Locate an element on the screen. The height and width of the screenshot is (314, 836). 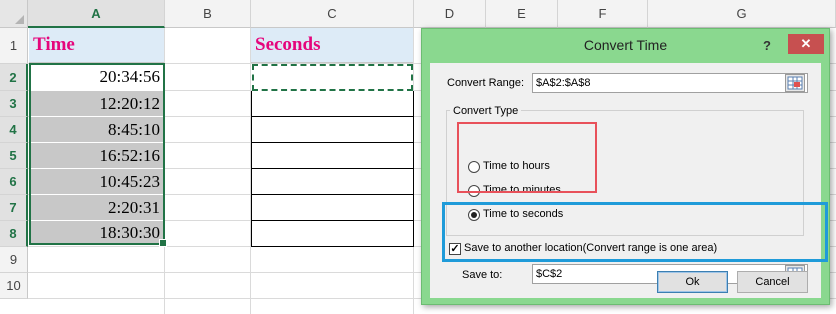
cancel-button: Cancel is located at coordinates (772, 282).